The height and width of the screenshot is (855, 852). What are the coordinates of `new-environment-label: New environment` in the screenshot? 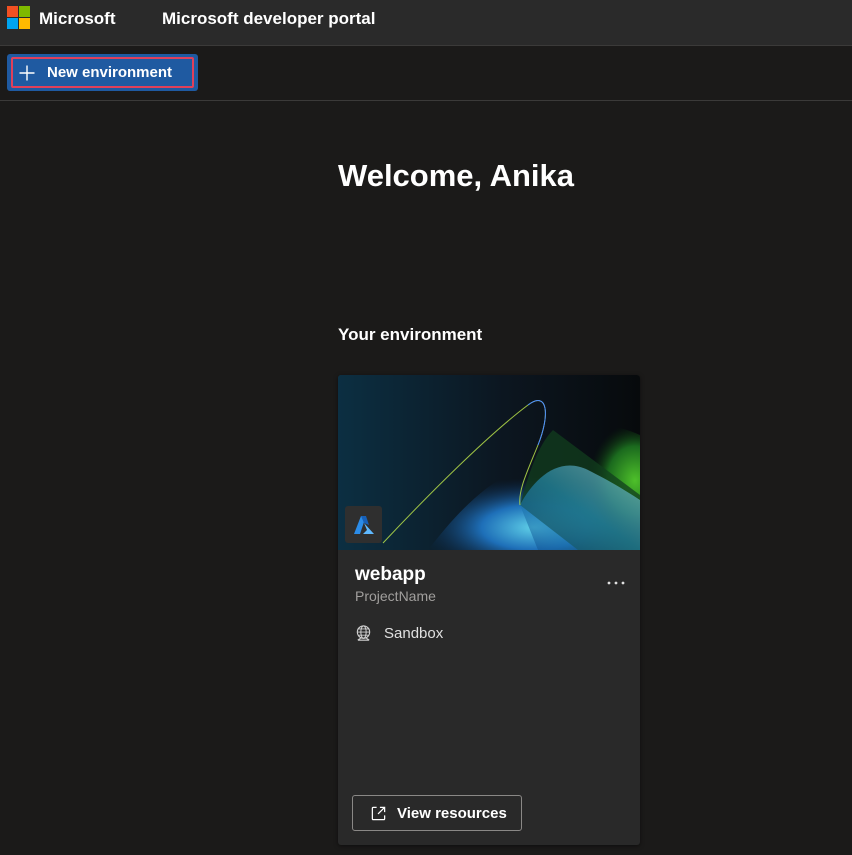 It's located at (110, 72).